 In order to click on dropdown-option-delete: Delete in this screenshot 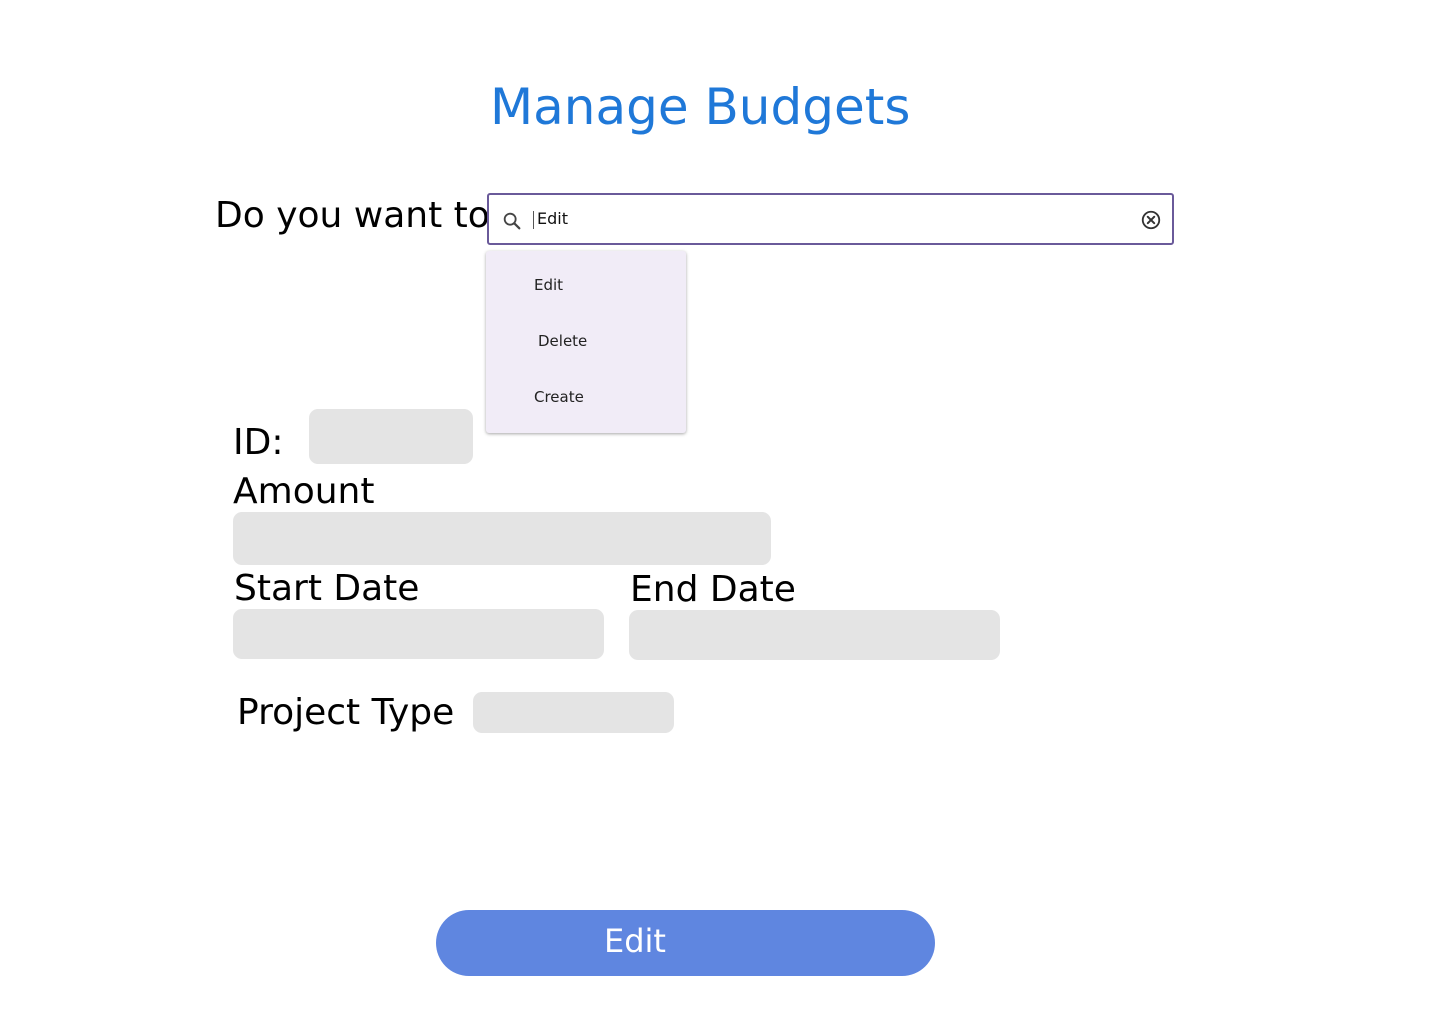, I will do `click(562, 341)`.